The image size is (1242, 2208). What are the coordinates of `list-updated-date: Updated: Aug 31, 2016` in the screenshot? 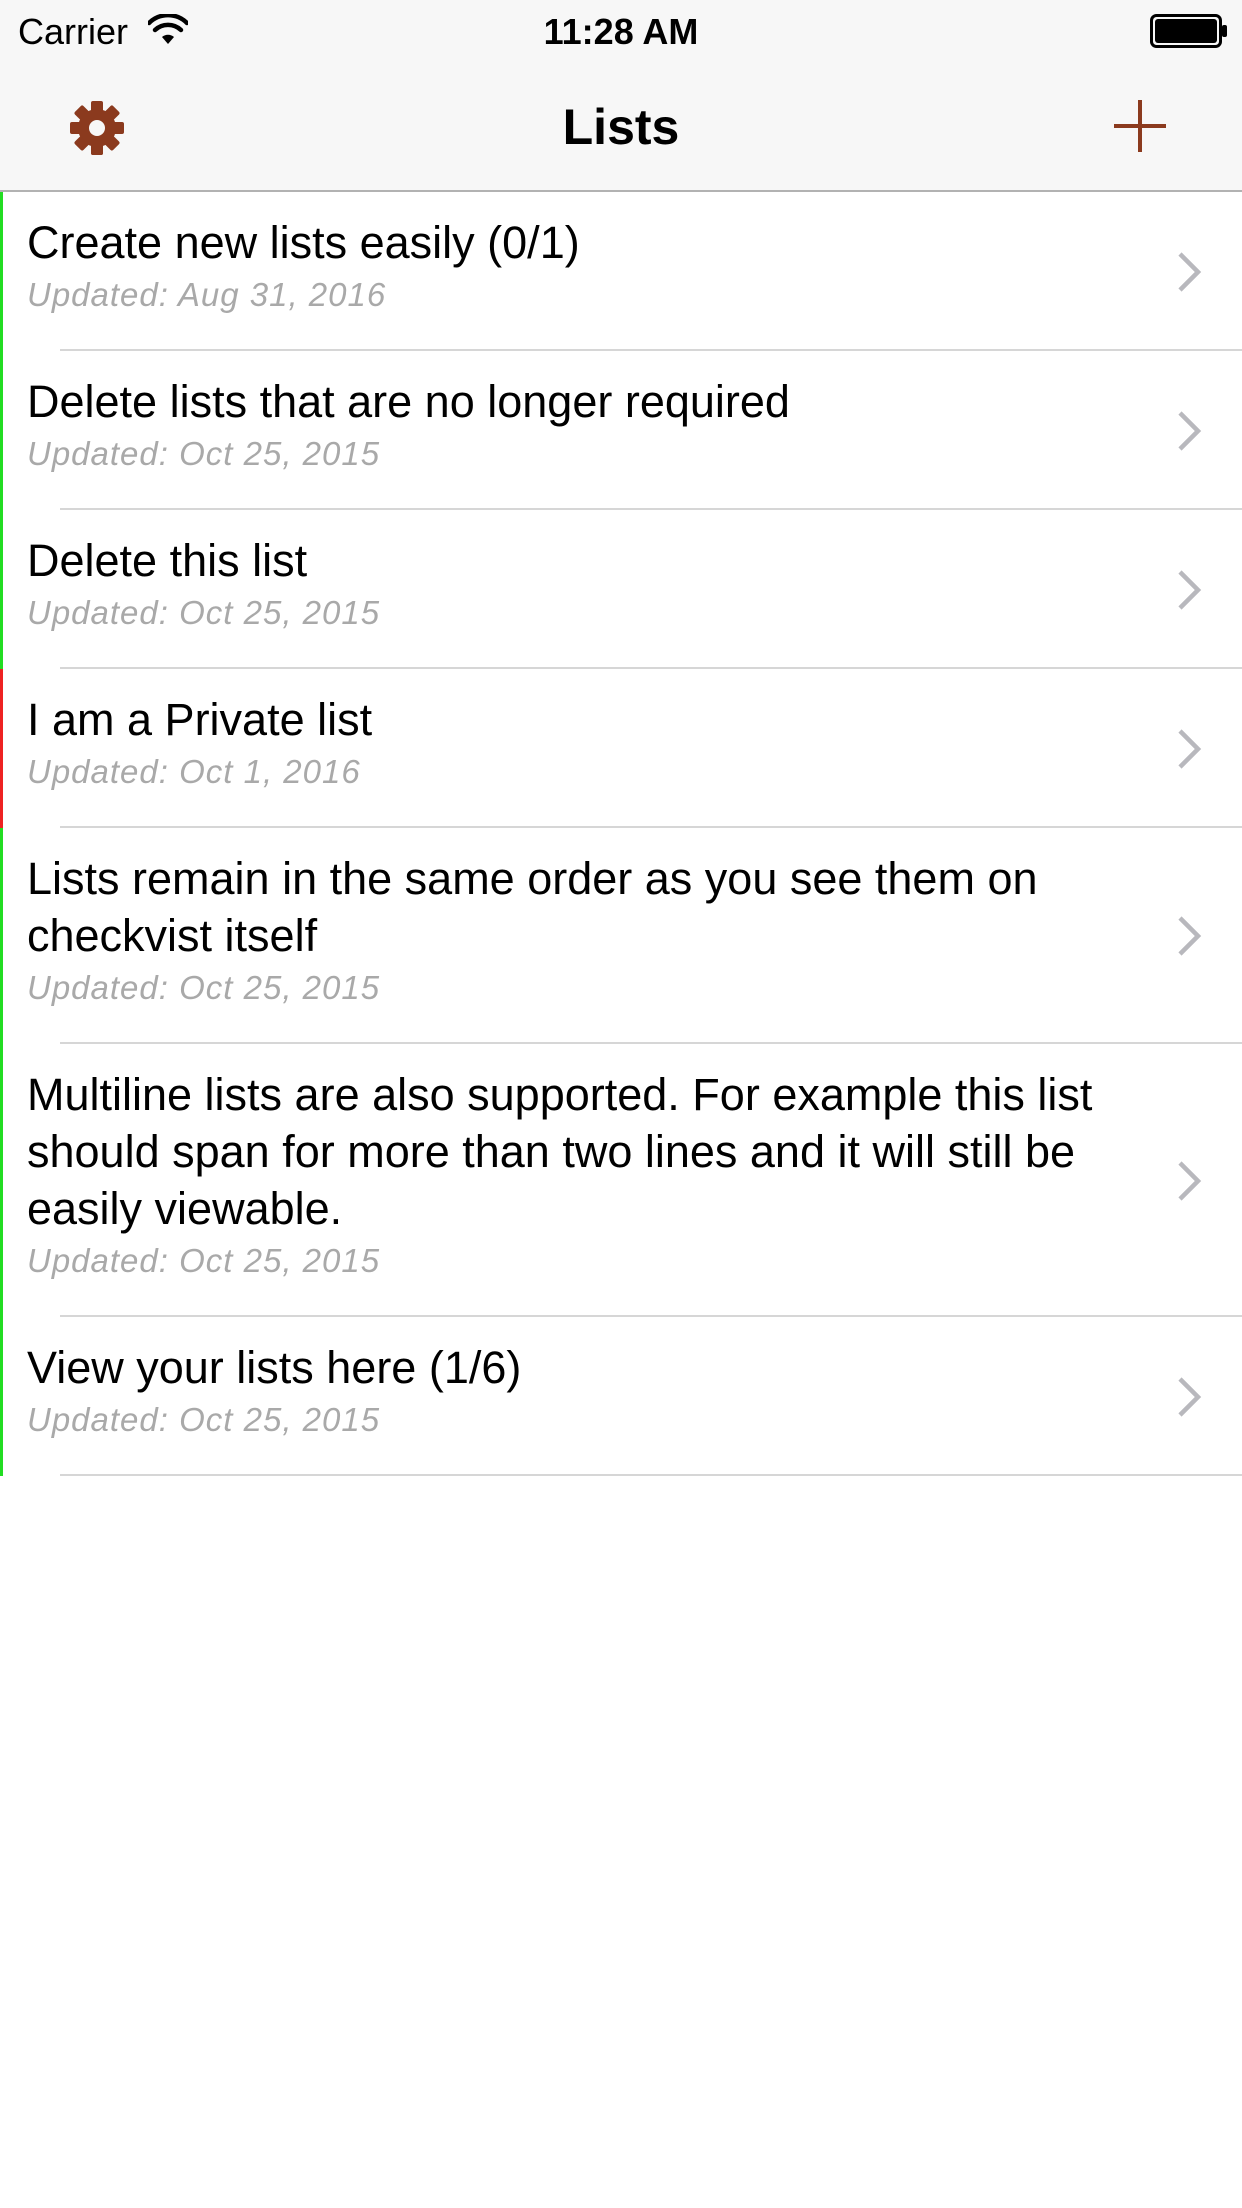 It's located at (207, 294).